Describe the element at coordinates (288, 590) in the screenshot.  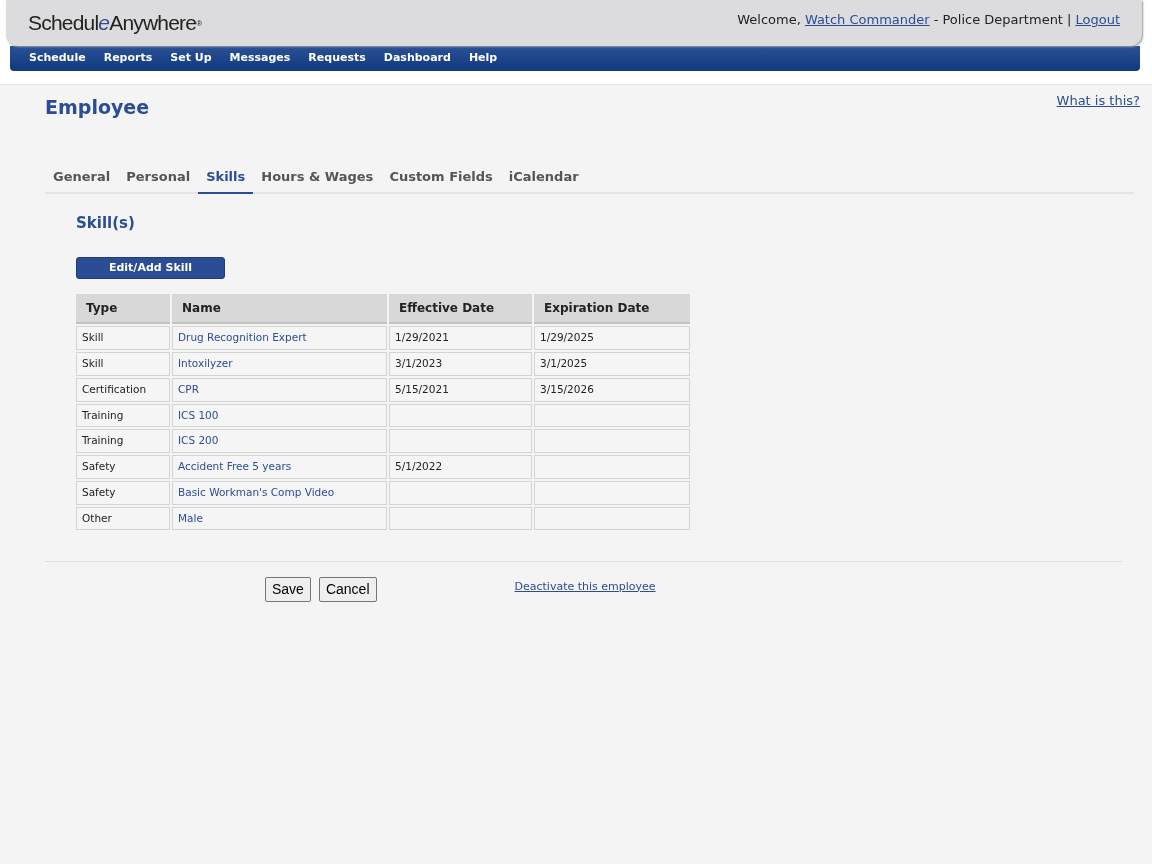
I see `save-button: Save` at that location.